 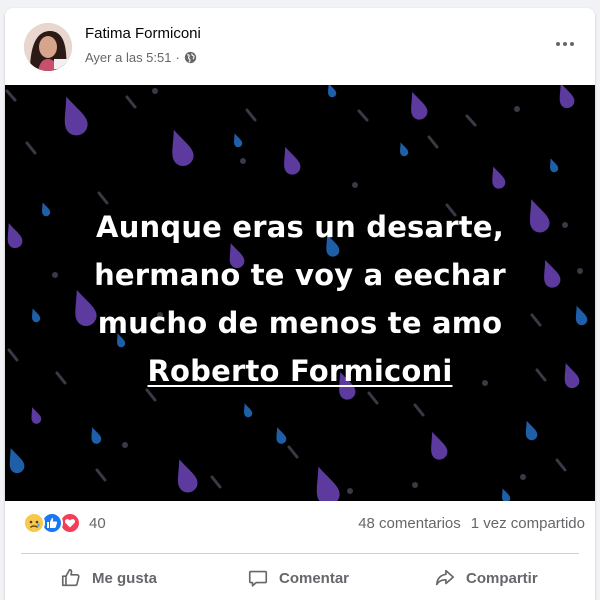 I want to click on like-label: Me gusta, so click(x=125, y=578).